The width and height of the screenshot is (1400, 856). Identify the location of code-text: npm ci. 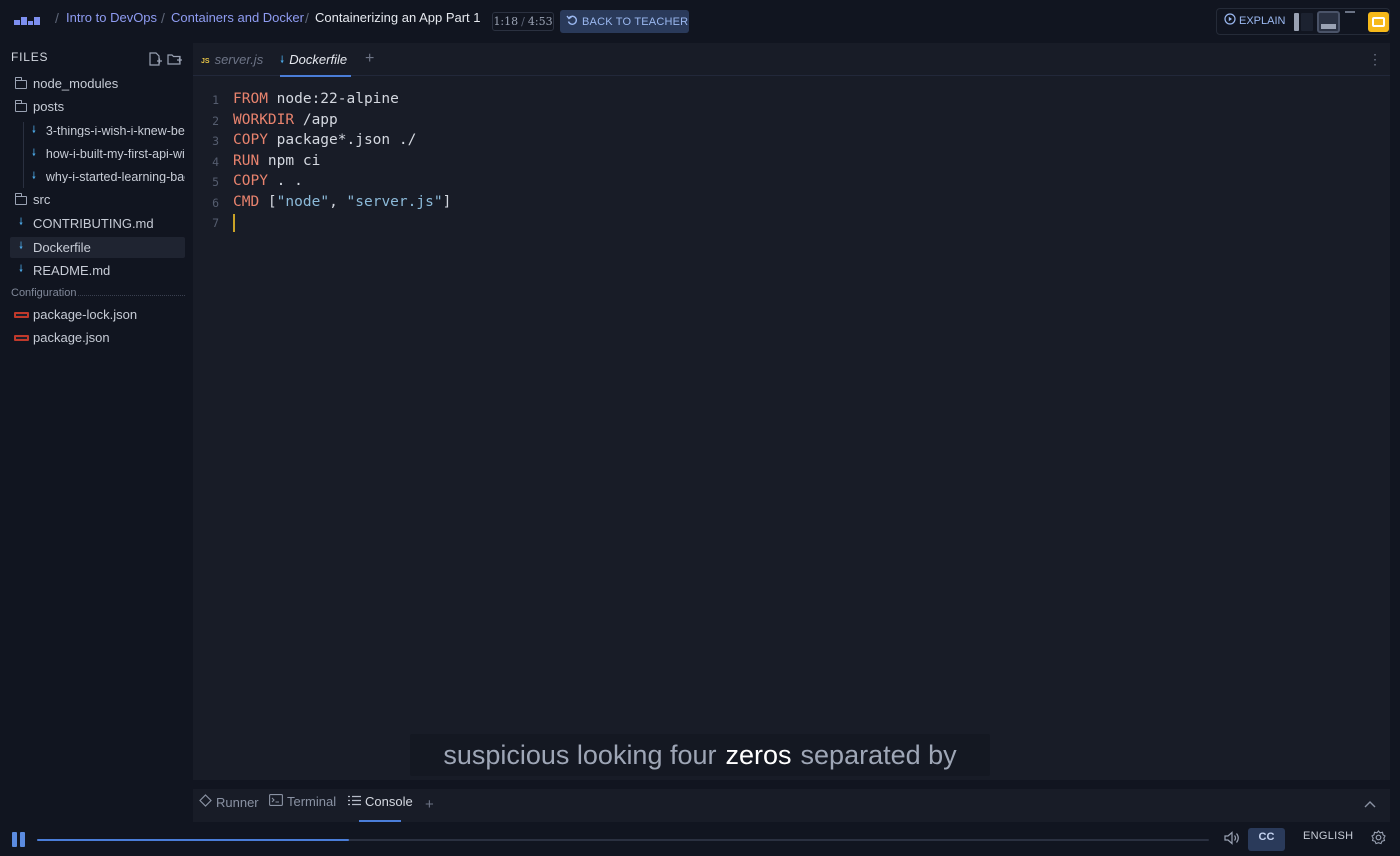
(290, 160).